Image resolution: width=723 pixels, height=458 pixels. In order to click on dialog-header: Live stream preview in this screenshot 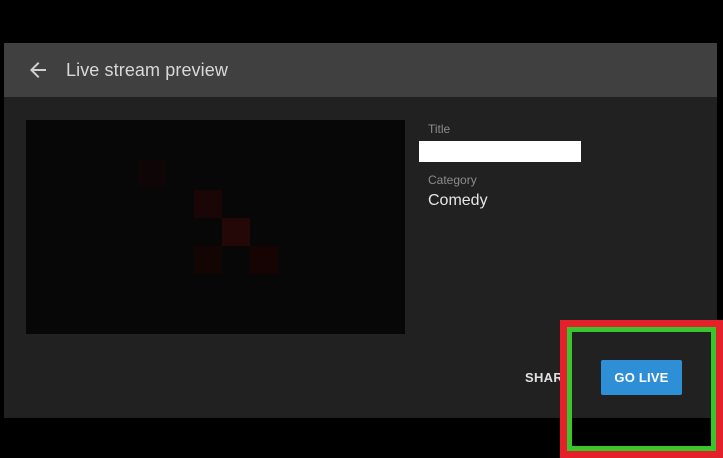, I will do `click(360, 70)`.